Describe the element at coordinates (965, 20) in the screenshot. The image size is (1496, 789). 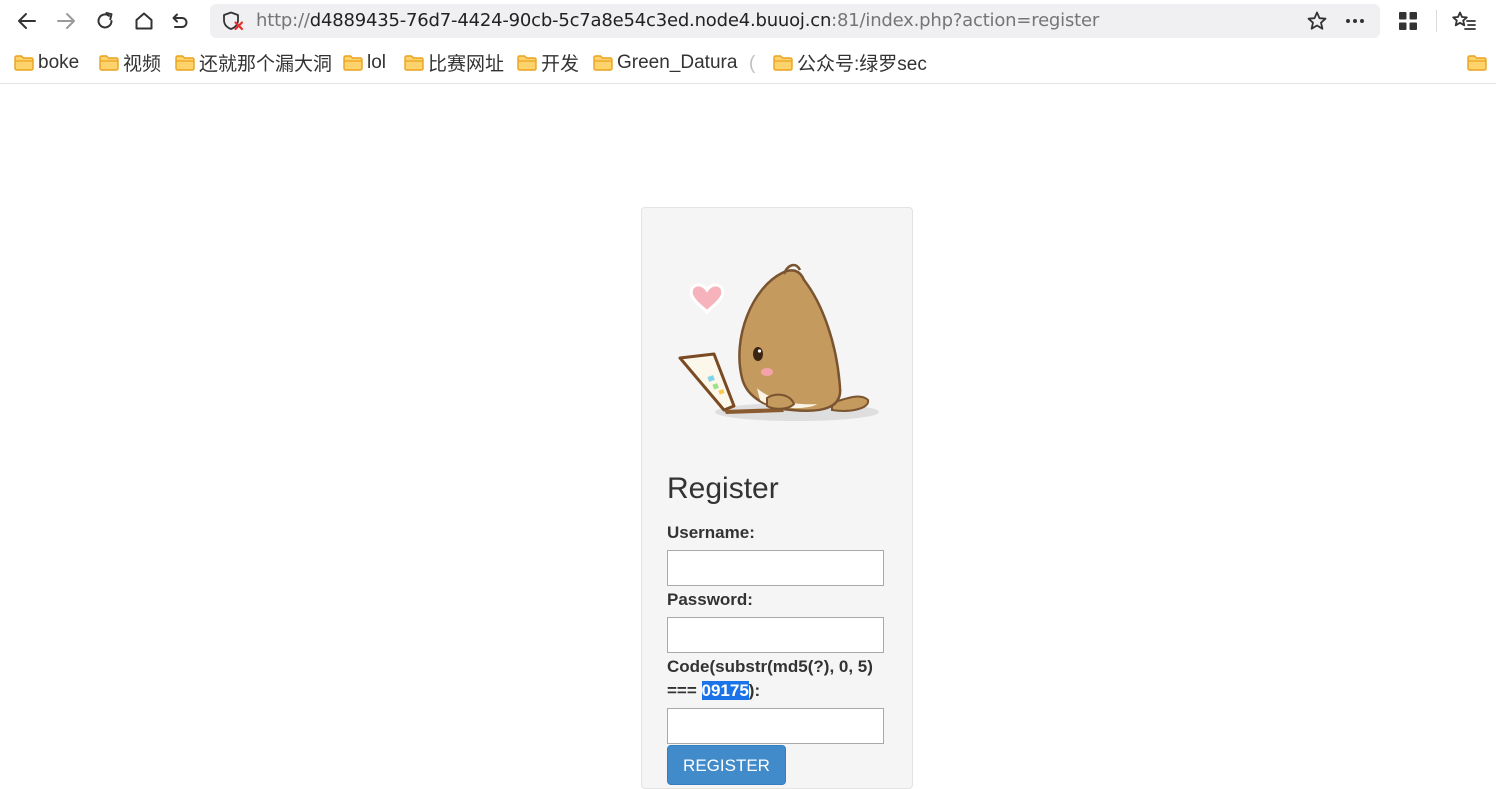
I see `url-path: :81/index.php?action=register` at that location.